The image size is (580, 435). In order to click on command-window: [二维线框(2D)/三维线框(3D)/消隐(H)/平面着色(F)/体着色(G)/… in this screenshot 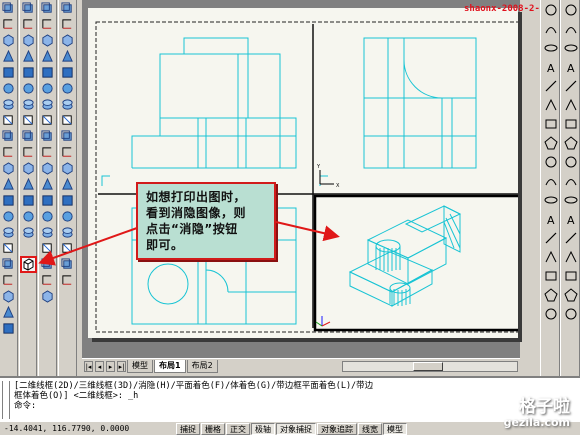, I will do `click(290, 398)`.